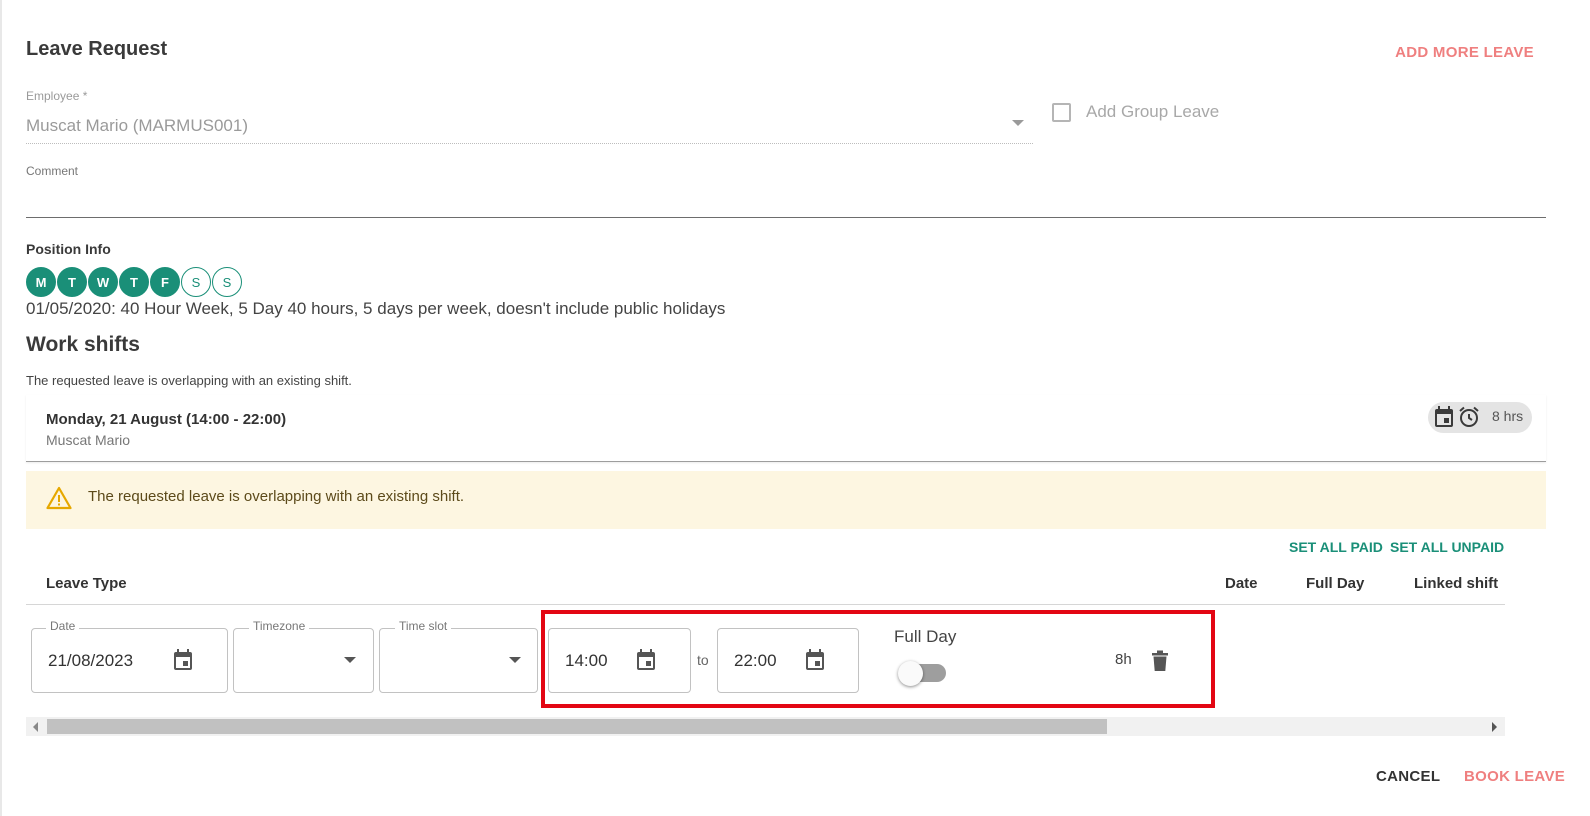  I want to click on group-leave-checkbox, so click(1061, 112).